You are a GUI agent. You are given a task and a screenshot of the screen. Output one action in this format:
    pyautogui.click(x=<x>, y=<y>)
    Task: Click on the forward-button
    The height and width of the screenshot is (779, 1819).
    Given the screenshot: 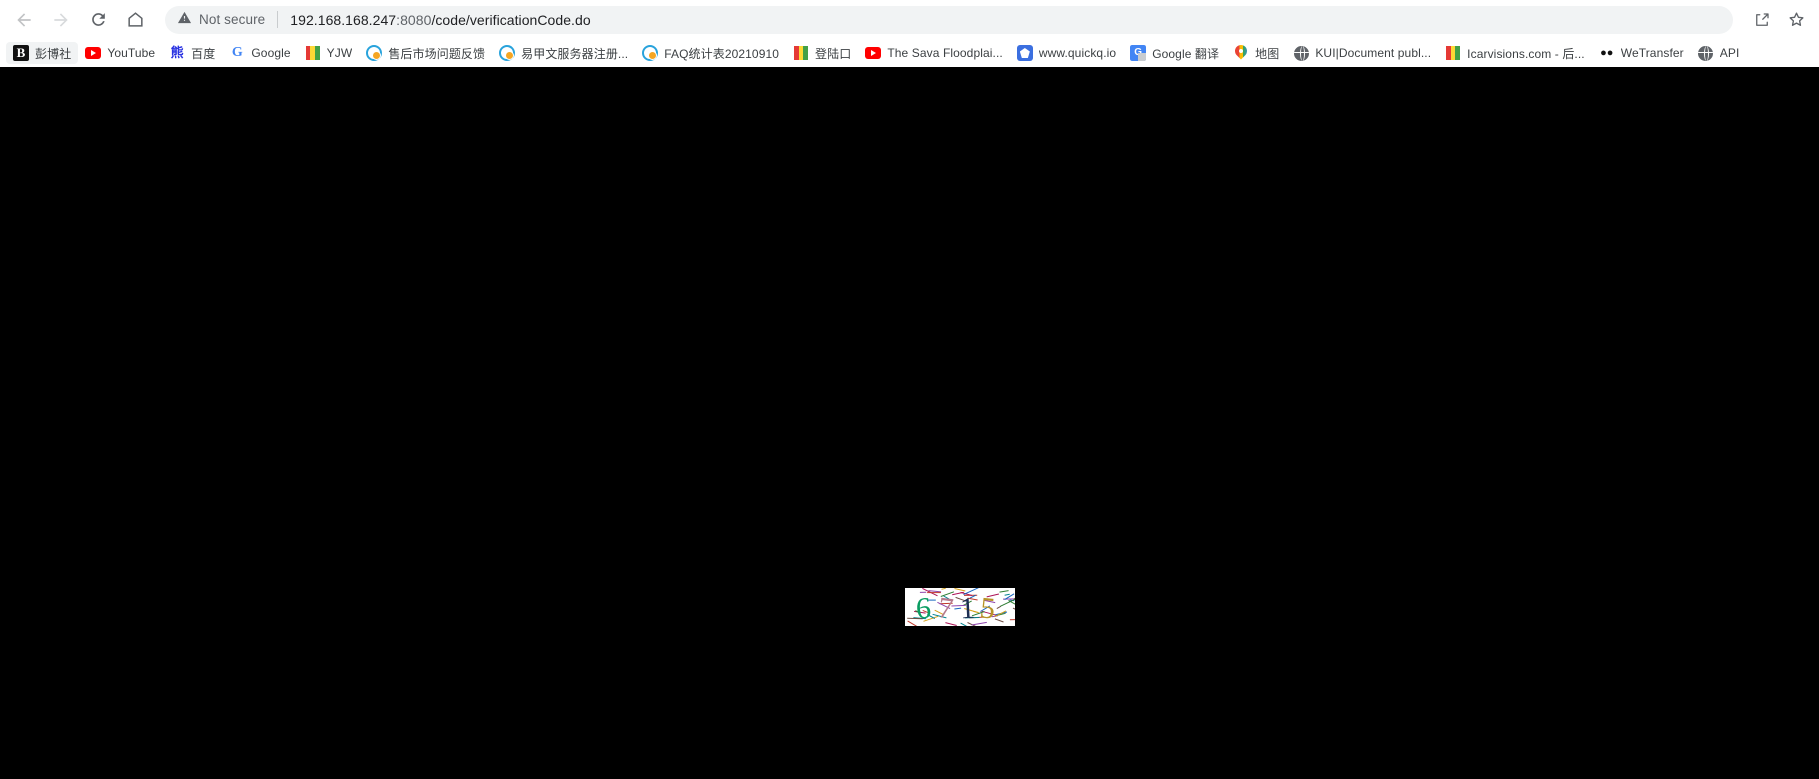 What is the action you would take?
    pyautogui.click(x=61, y=20)
    